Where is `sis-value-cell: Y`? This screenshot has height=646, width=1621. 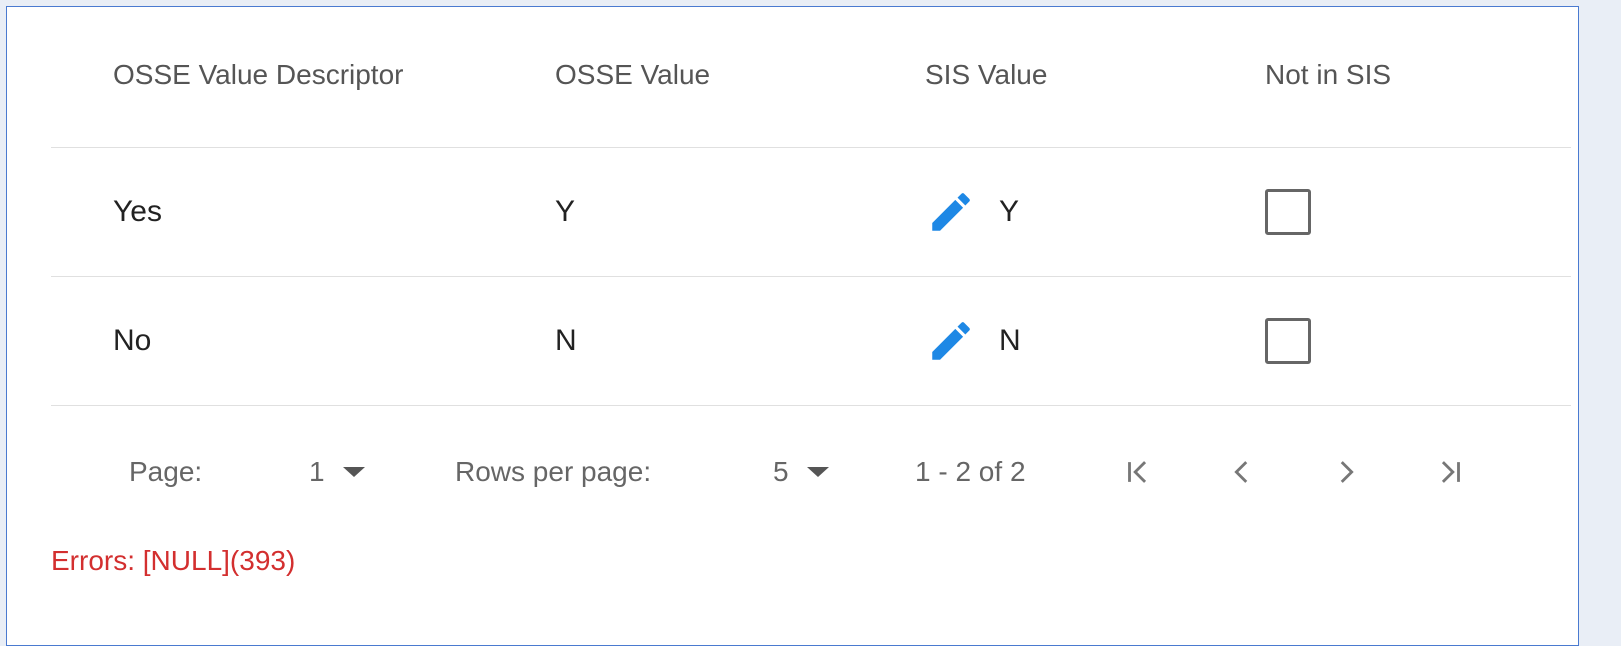 sis-value-cell: Y is located at coordinates (972, 212).